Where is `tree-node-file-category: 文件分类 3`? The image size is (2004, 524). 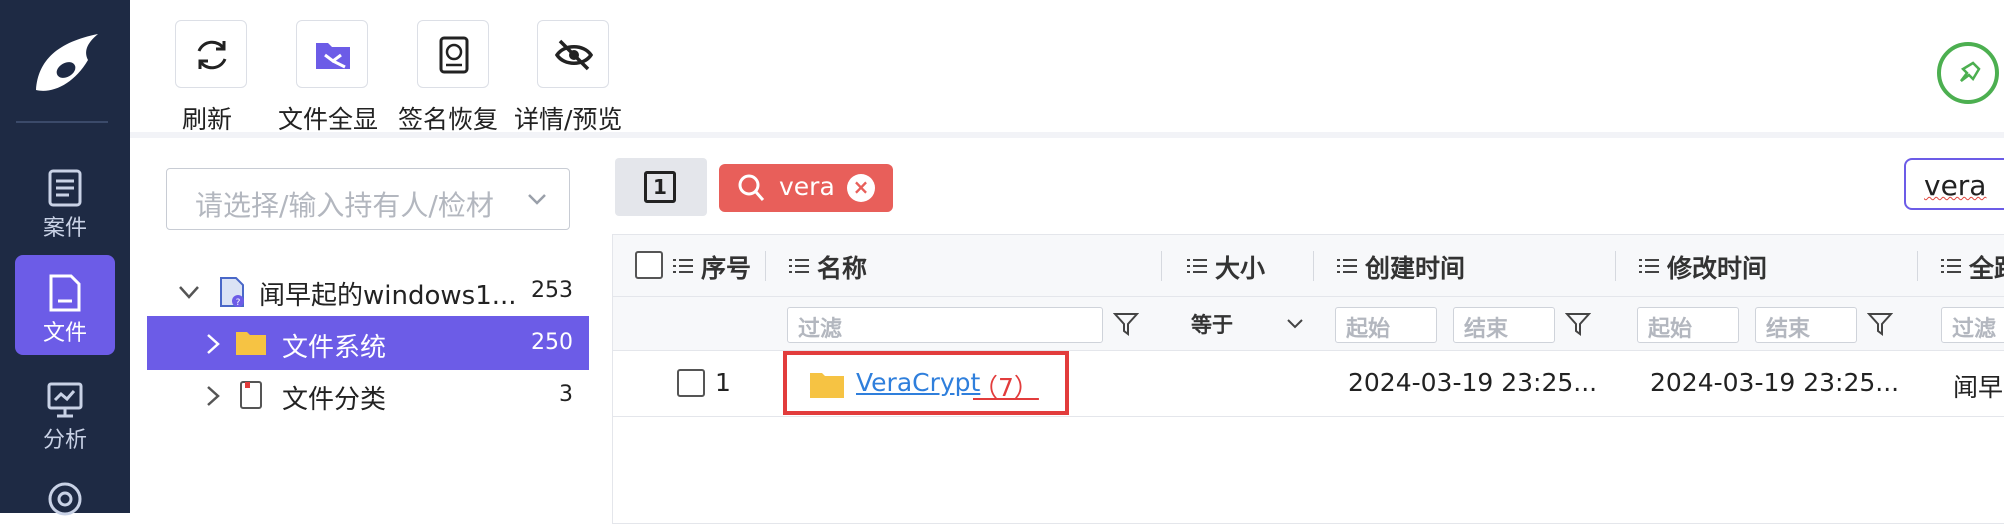
tree-node-file-category: 文件分类 3 is located at coordinates (368, 395).